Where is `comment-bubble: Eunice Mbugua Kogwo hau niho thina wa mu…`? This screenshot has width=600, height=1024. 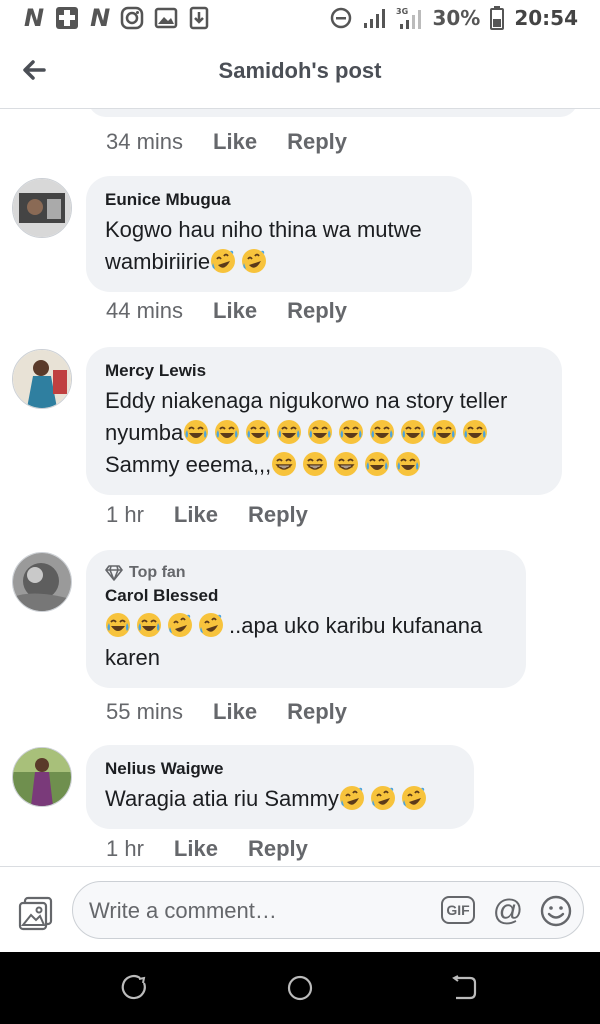 comment-bubble: Eunice Mbugua Kogwo hau niho thina wa mu… is located at coordinates (279, 234).